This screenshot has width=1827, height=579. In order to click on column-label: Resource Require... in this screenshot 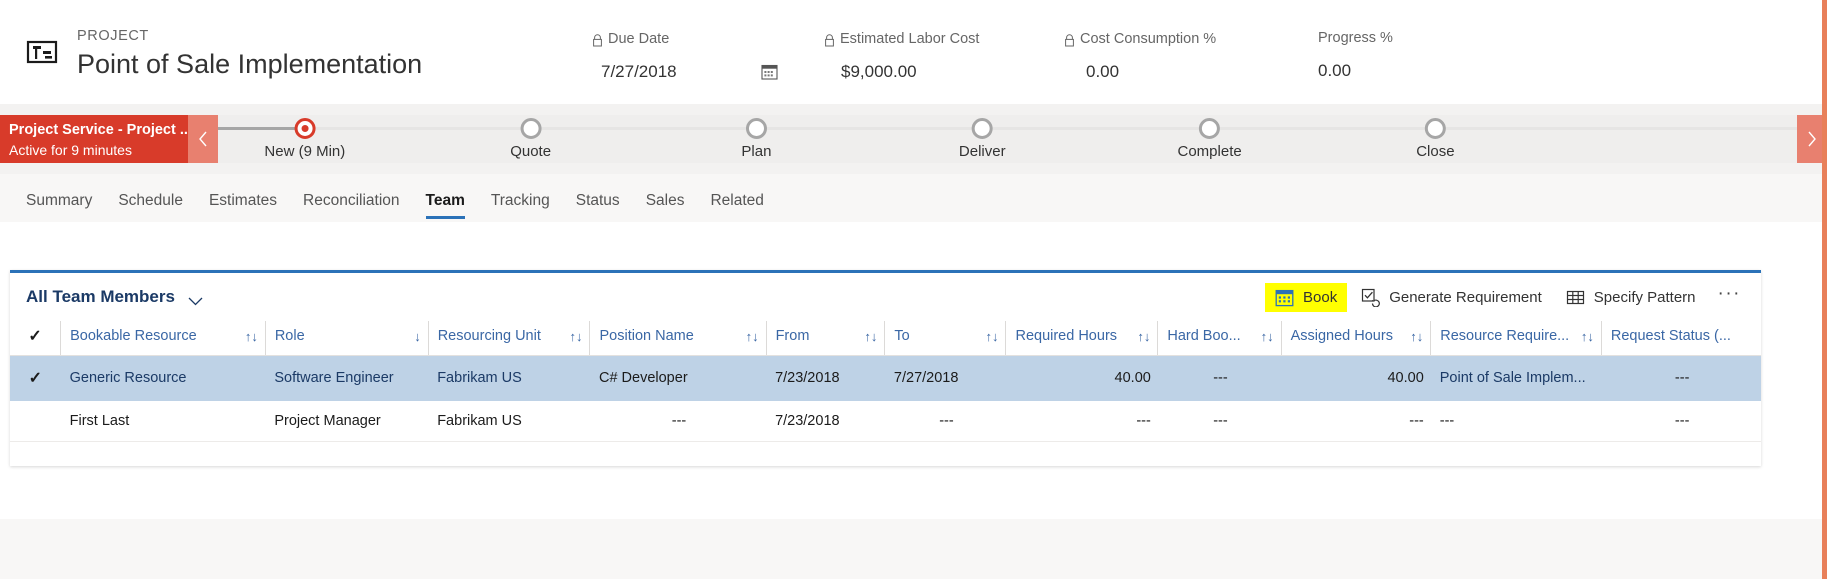, I will do `click(1505, 336)`.